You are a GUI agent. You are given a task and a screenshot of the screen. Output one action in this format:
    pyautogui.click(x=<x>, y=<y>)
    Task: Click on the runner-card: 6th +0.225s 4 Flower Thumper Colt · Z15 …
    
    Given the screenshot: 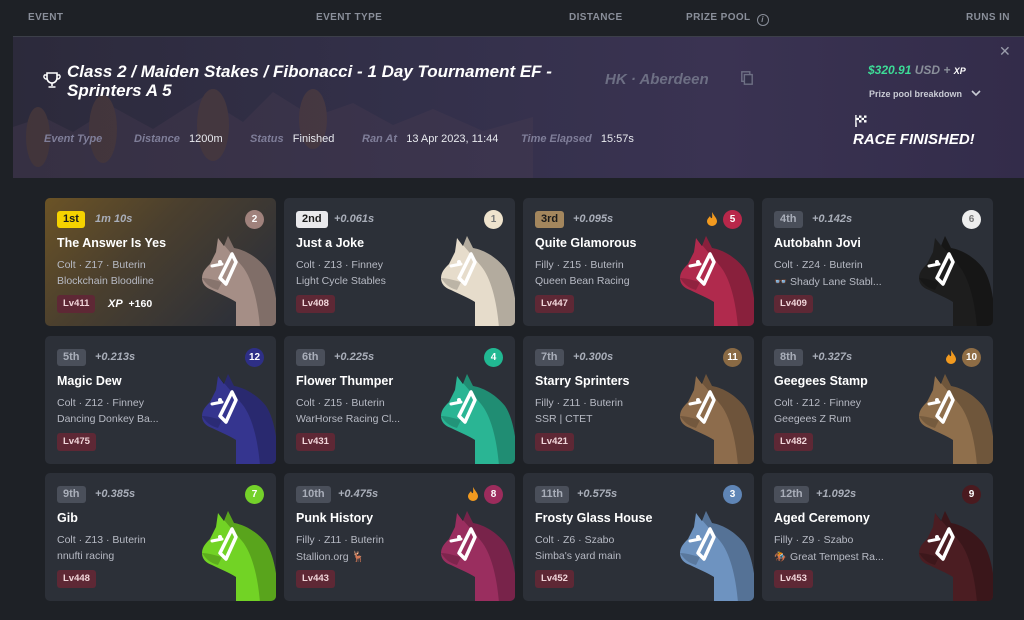 What is the action you would take?
    pyautogui.click(x=399, y=399)
    